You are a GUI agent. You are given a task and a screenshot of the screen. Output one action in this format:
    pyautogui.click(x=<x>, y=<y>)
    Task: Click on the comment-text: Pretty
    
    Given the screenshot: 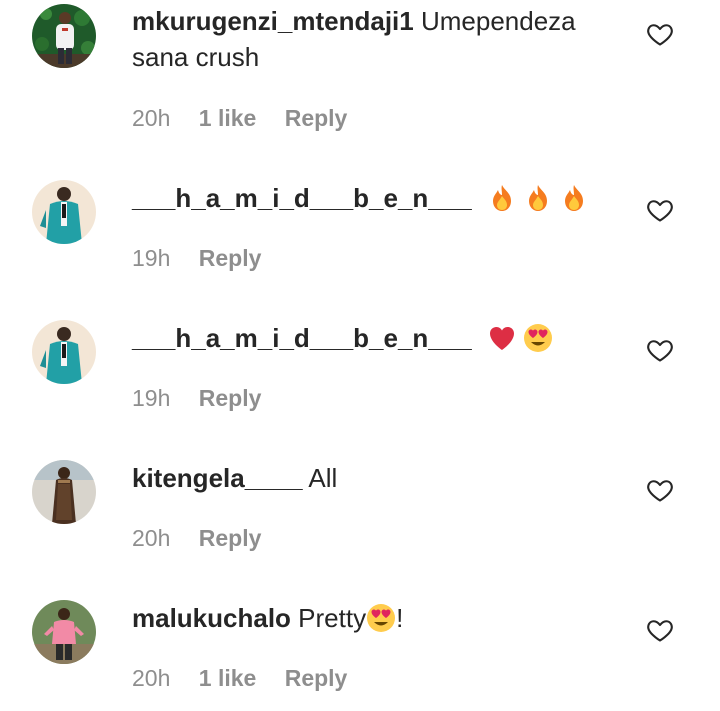 What is the action you would take?
    pyautogui.click(x=332, y=618)
    